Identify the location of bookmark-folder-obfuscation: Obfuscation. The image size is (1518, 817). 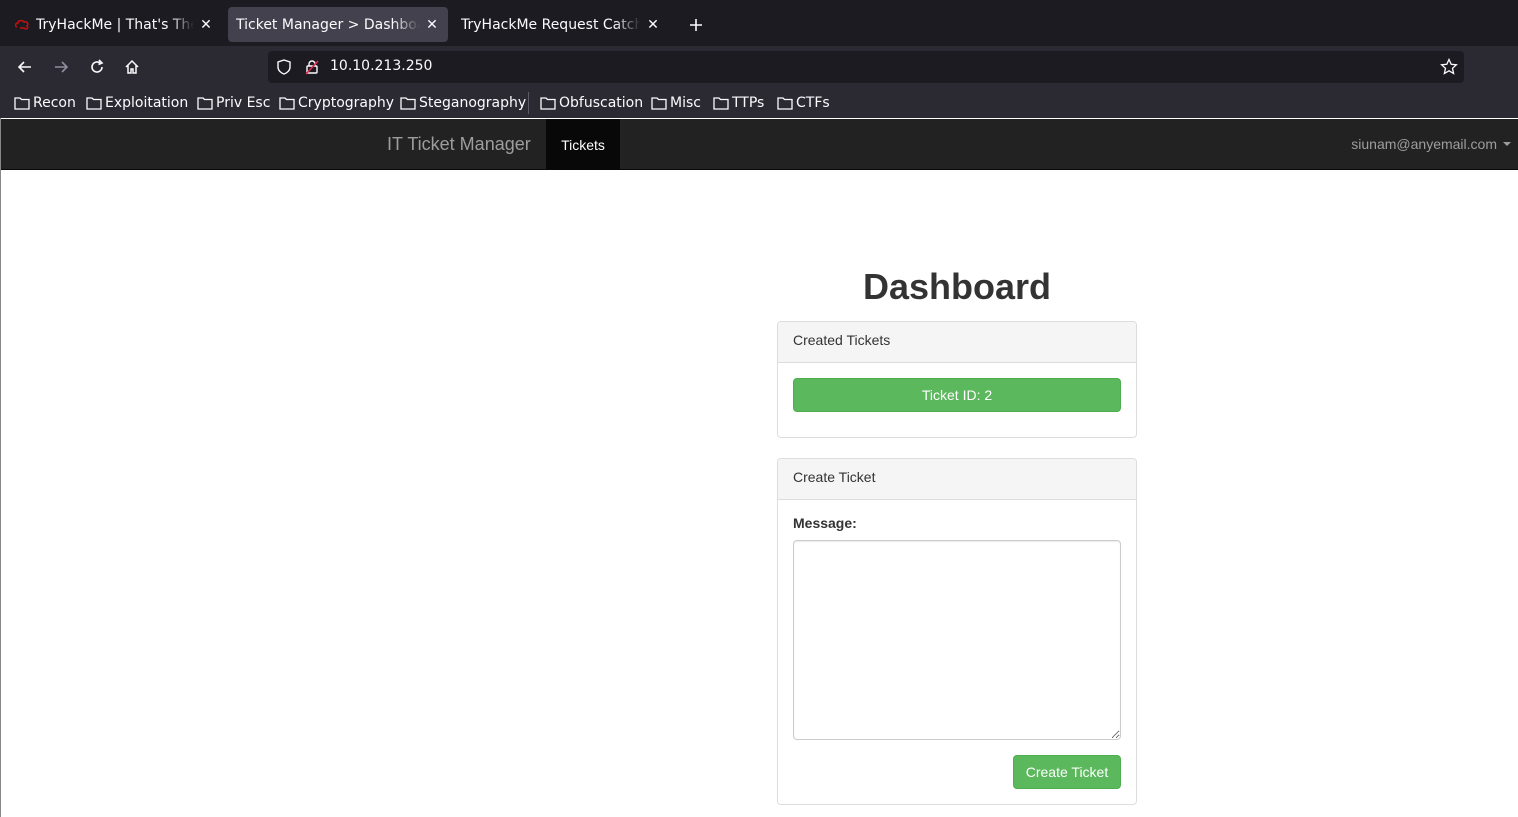
(591, 103).